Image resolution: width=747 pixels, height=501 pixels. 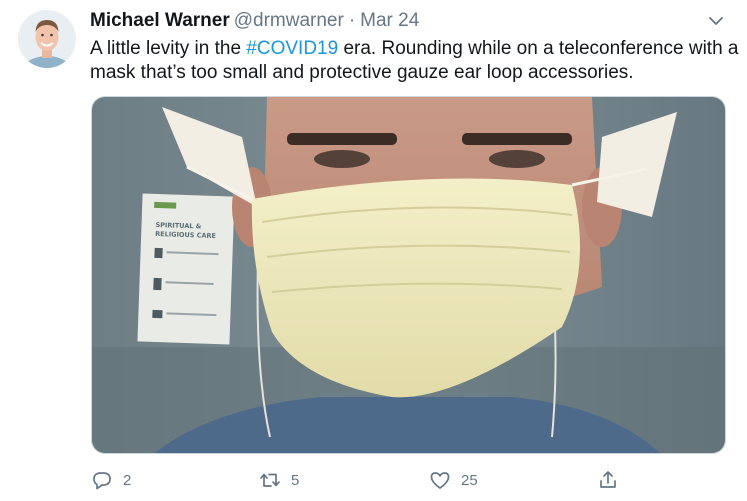 I want to click on like-count: 25, so click(x=469, y=480).